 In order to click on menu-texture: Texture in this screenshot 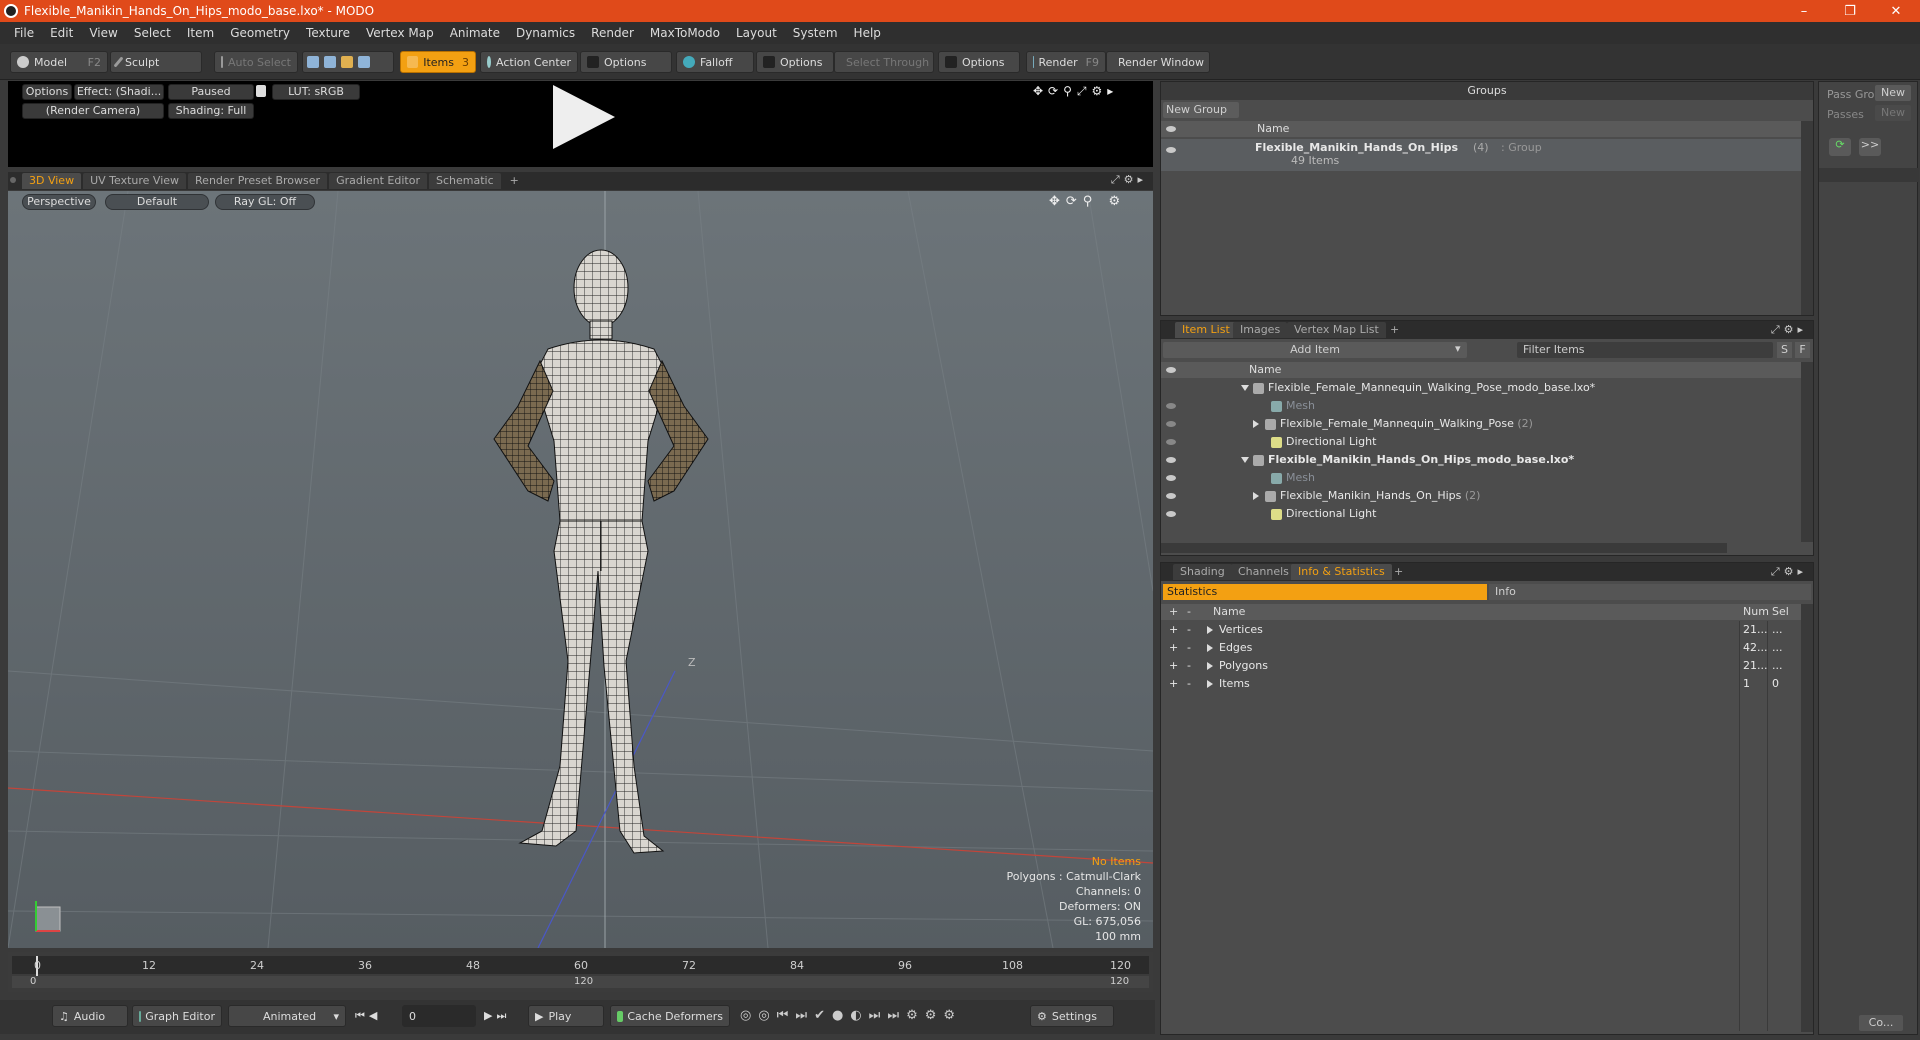, I will do `click(328, 33)`.